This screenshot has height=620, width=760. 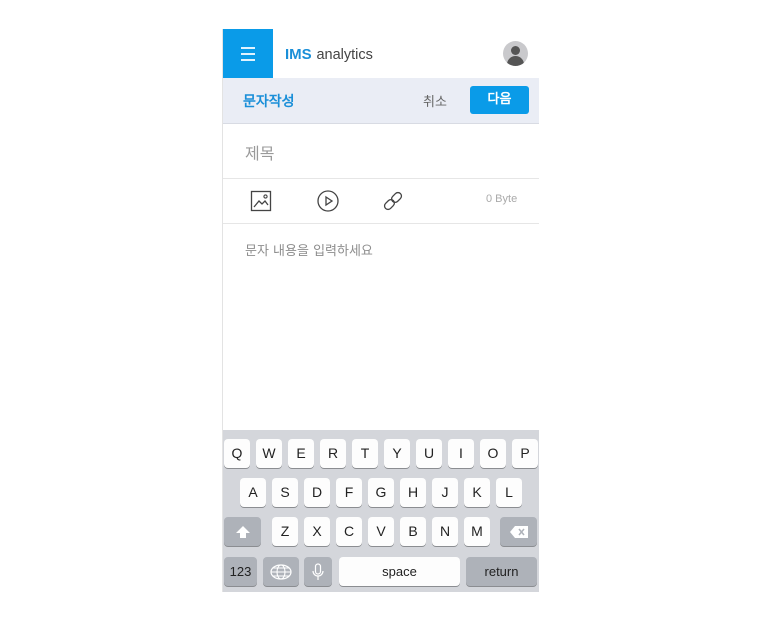 What do you see at coordinates (285, 492) in the screenshot?
I see `key-s: S` at bounding box center [285, 492].